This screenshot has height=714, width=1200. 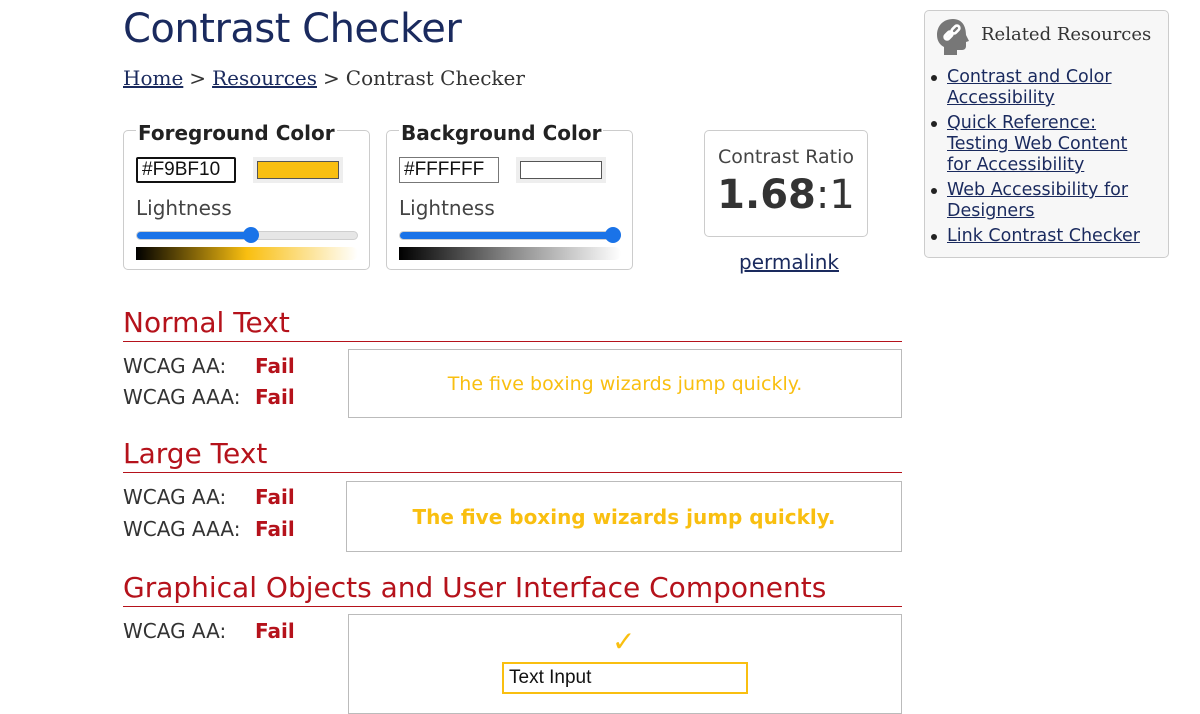 I want to click on graphical-aa-row: WCAG AA: Fail, so click(x=209, y=631).